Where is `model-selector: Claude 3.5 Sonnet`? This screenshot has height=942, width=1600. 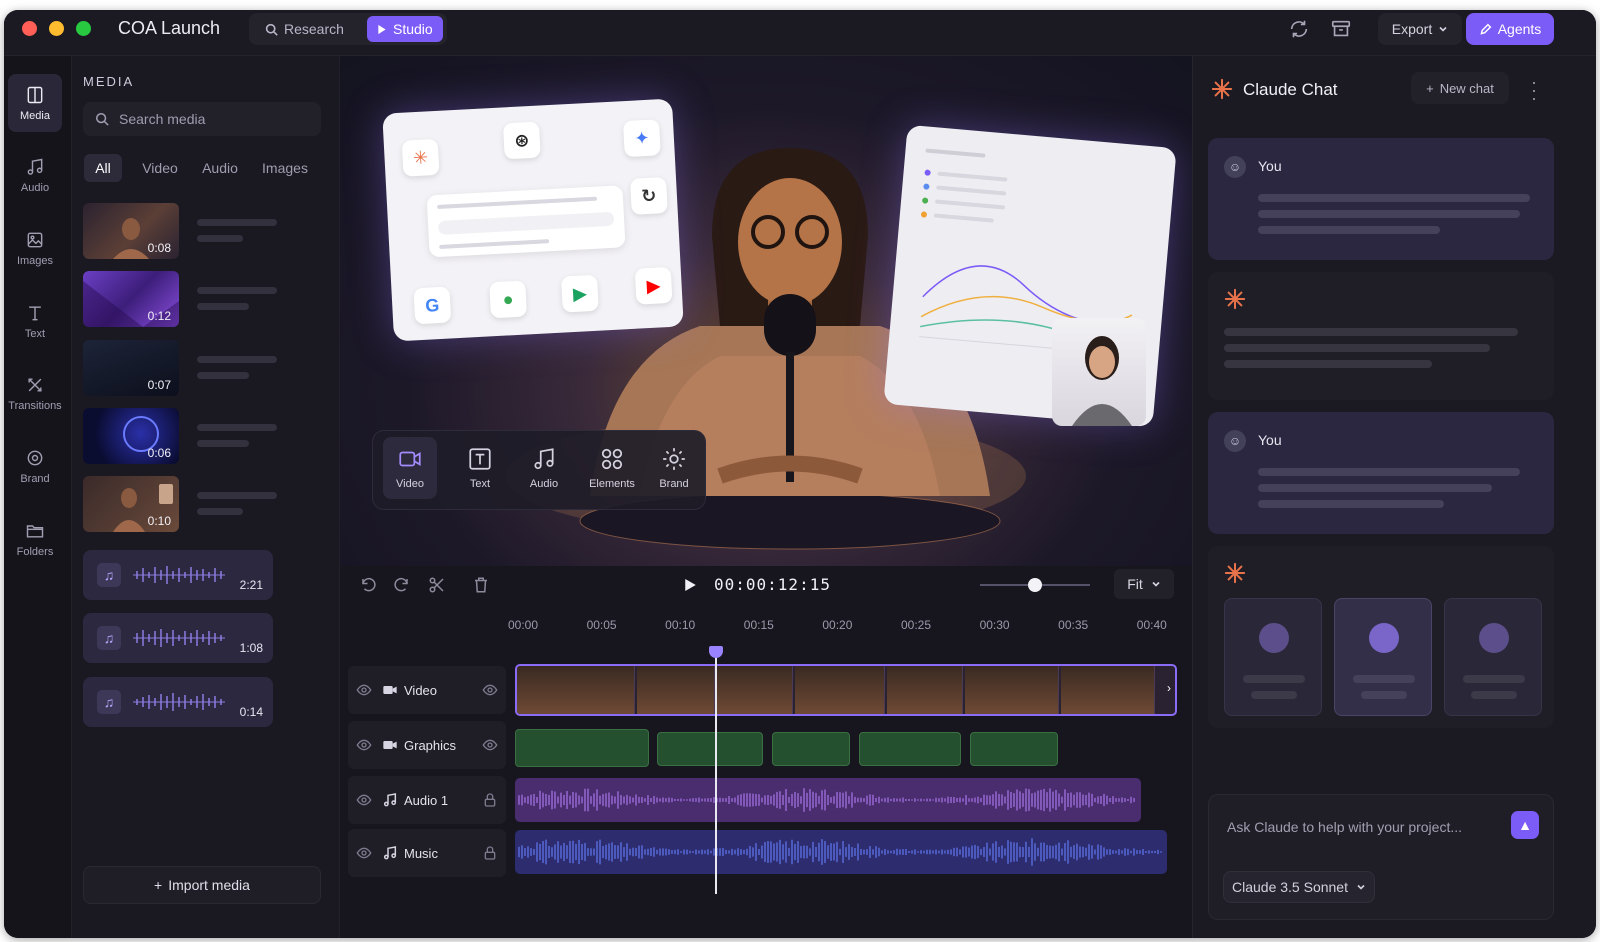 model-selector: Claude 3.5 Sonnet is located at coordinates (1299, 887).